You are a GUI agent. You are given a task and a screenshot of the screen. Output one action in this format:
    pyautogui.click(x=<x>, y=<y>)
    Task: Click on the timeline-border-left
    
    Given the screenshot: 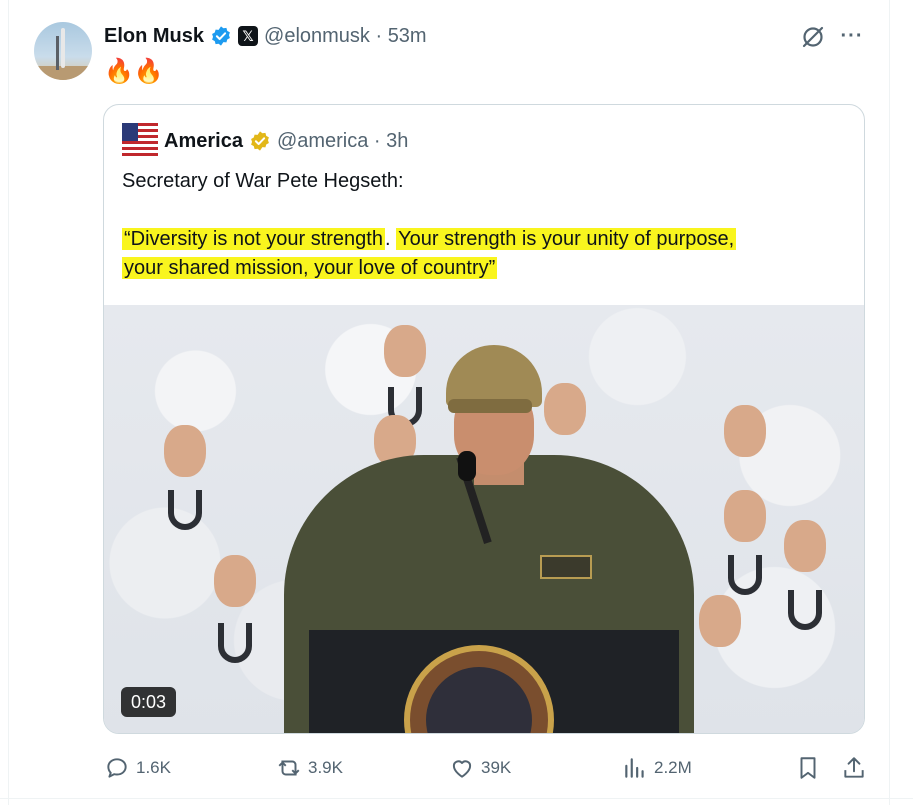 What is the action you would take?
    pyautogui.click(x=8, y=402)
    